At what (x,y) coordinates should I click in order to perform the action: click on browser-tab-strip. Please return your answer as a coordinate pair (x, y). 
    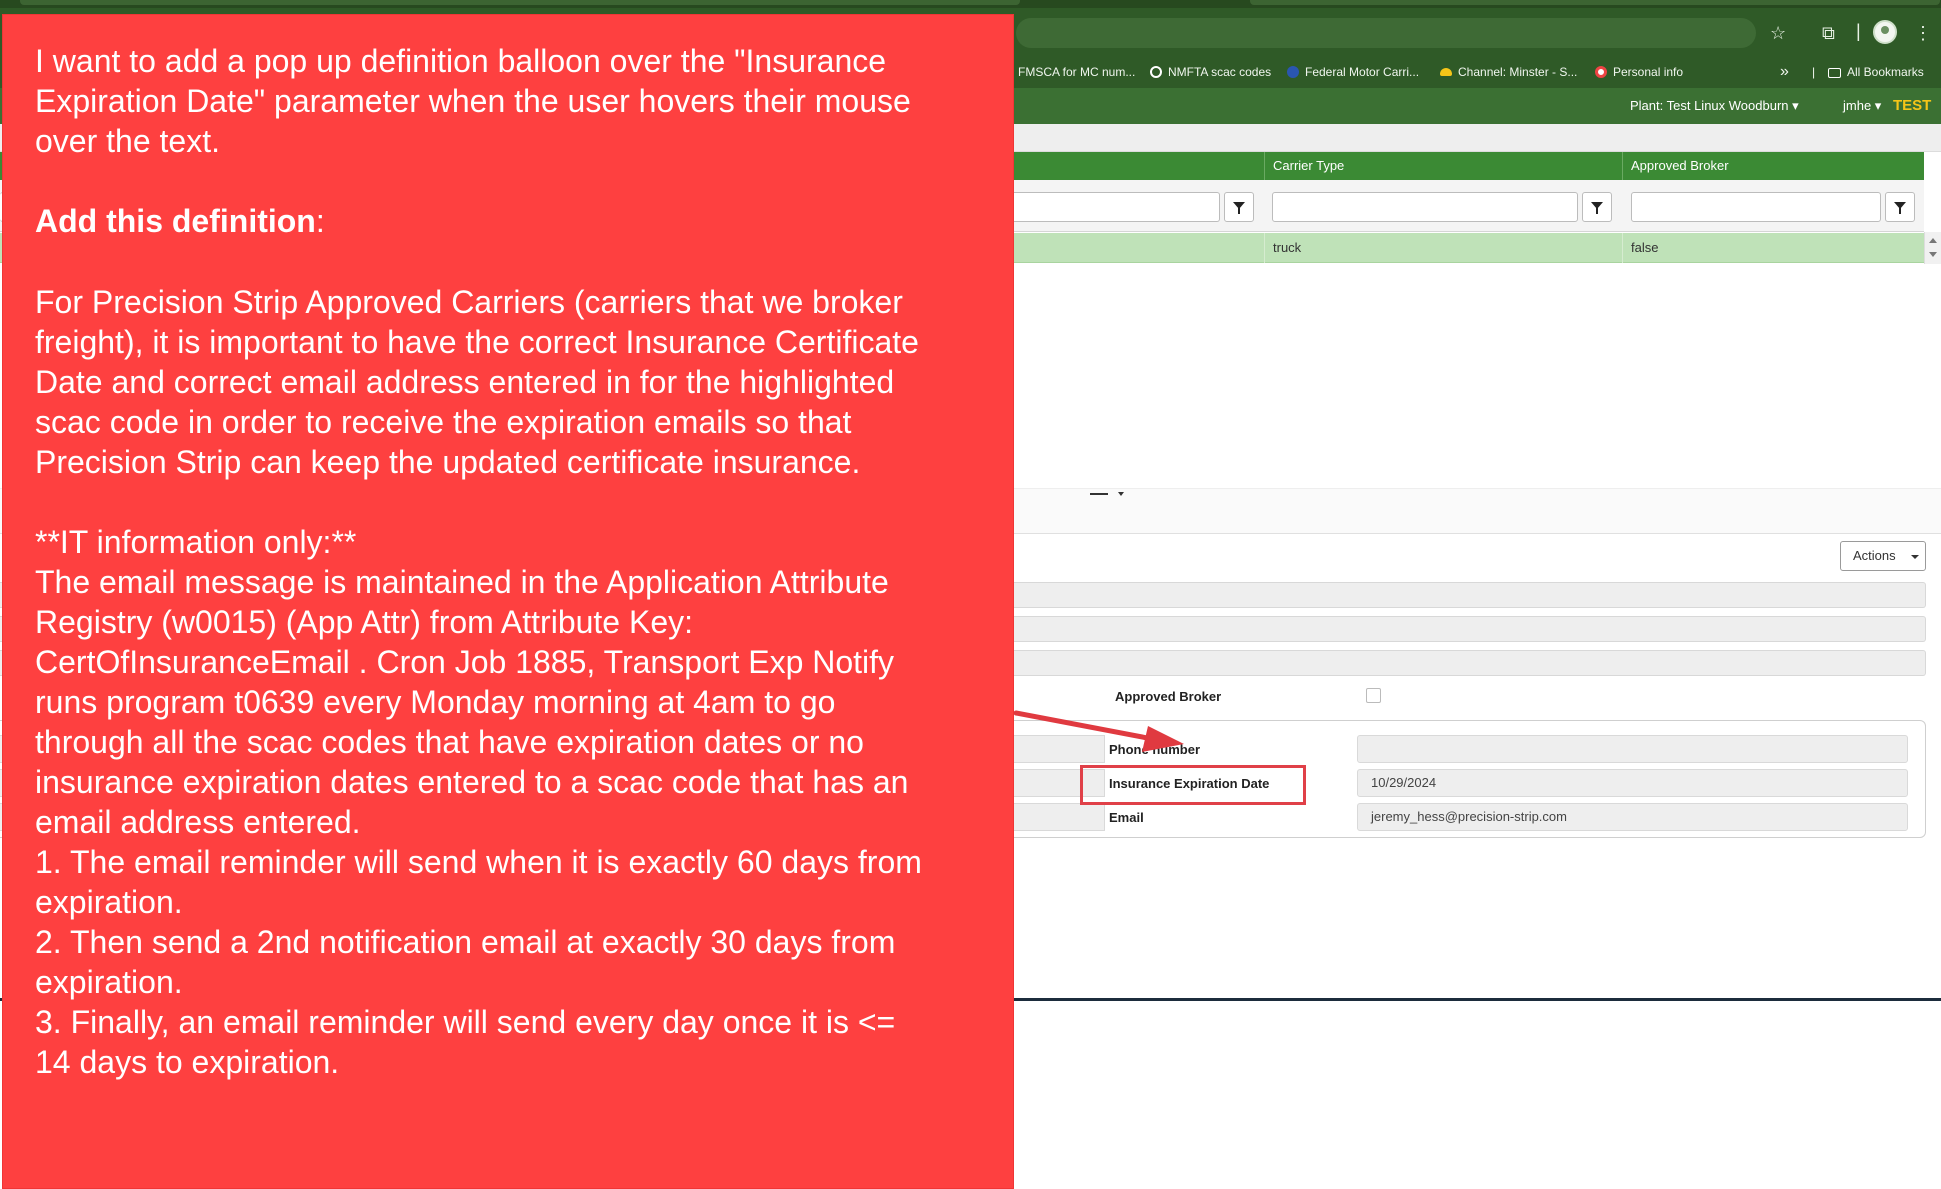
    Looking at the image, I should click on (970, 4).